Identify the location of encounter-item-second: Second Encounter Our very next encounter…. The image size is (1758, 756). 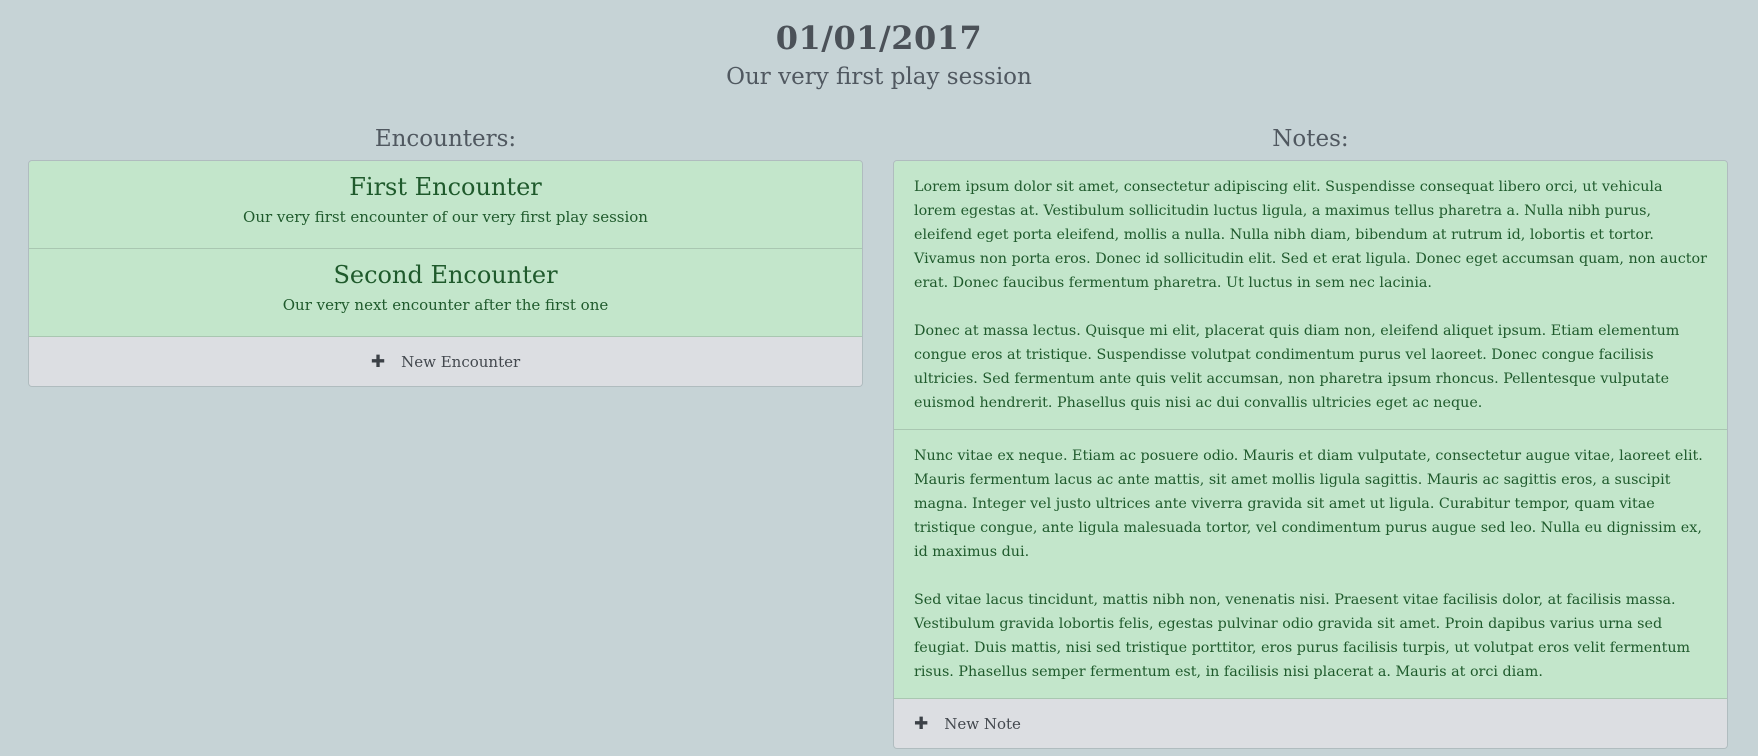
(445, 293).